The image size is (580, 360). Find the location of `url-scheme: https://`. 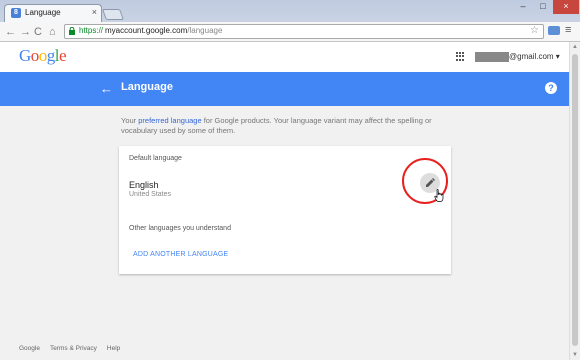

url-scheme: https:// is located at coordinates (91, 30).